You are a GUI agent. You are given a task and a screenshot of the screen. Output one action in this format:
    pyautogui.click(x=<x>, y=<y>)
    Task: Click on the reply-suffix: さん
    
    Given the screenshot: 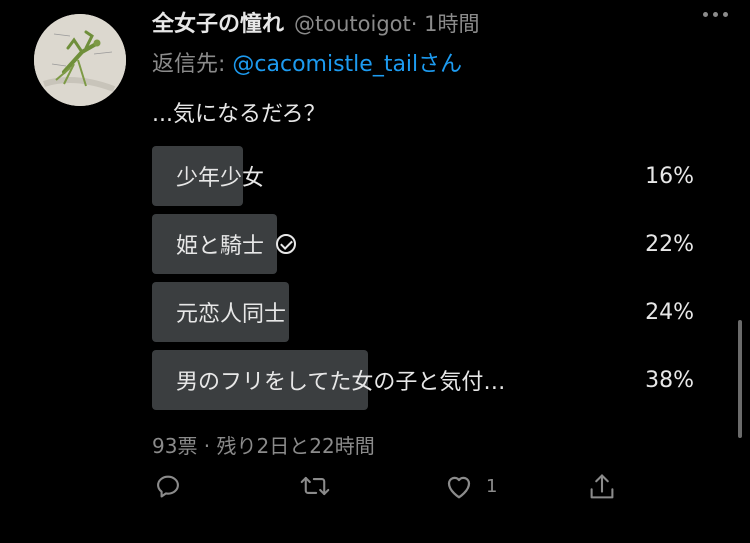 What is the action you would take?
    pyautogui.click(x=440, y=64)
    